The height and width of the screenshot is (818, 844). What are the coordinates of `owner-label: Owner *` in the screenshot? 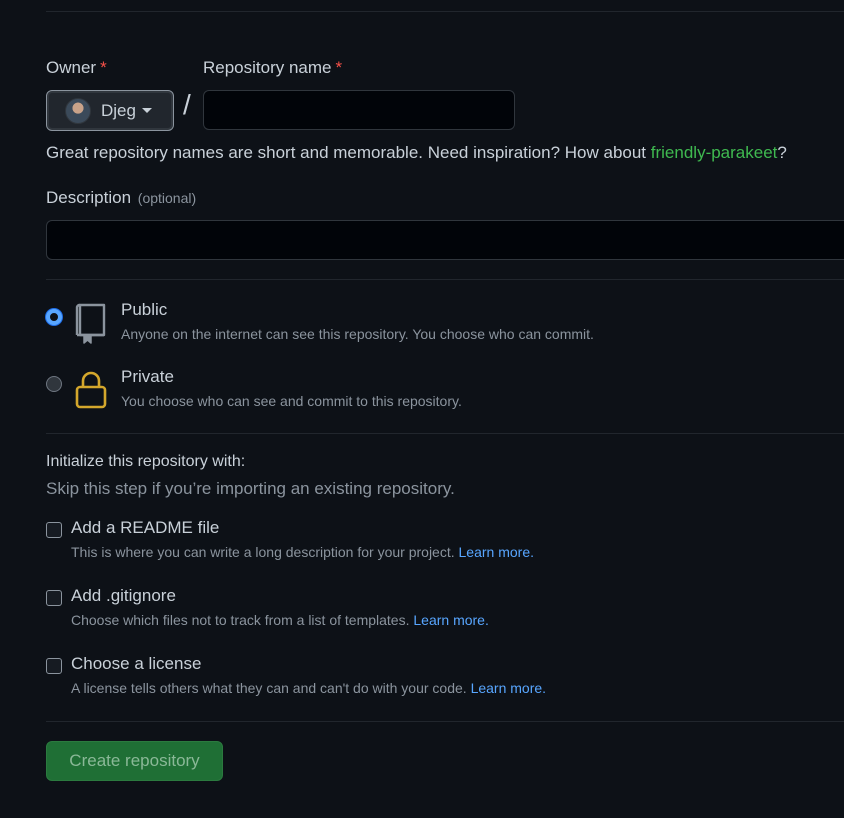 It's located at (76, 67).